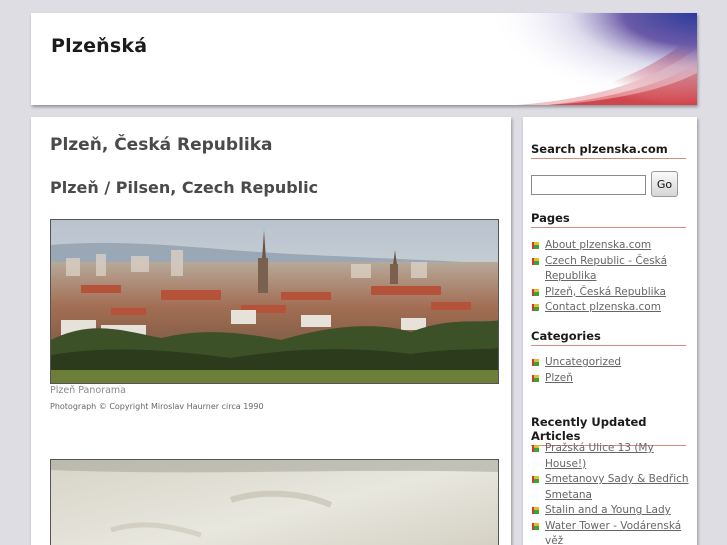 This screenshot has width=727, height=545. I want to click on page-subtitle: Plzeň / Pilsen, Czech Republic, so click(184, 187).